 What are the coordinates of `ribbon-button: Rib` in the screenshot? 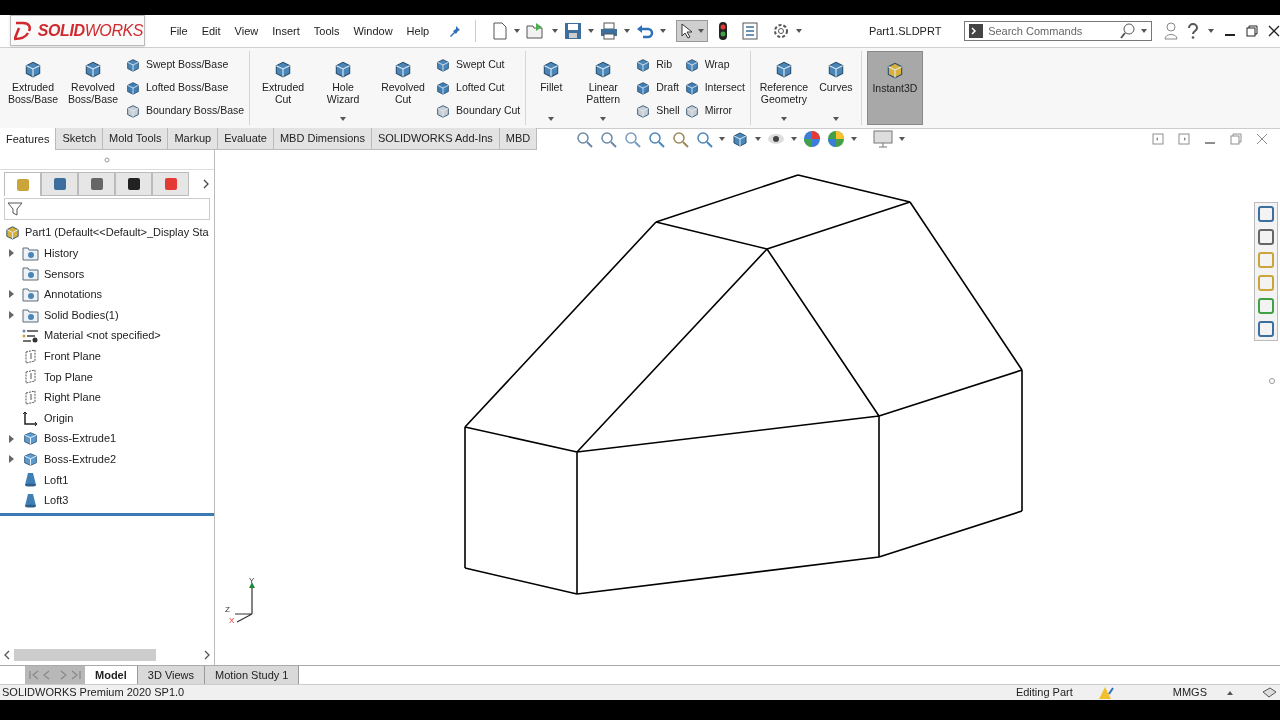 It's located at (657, 65).